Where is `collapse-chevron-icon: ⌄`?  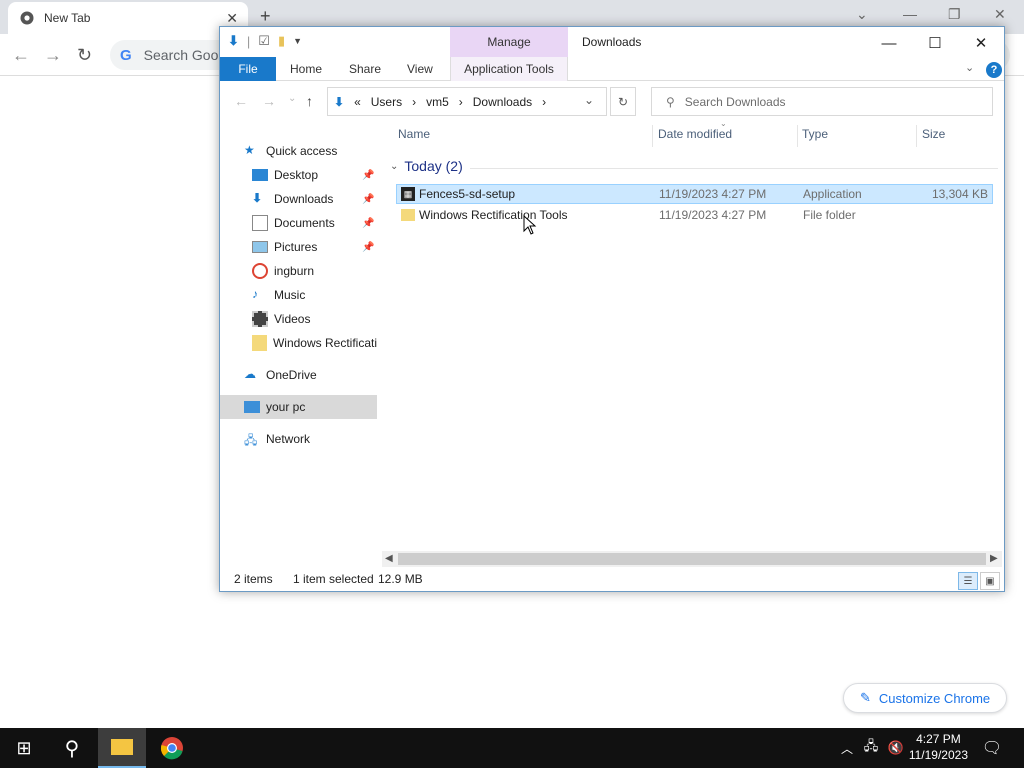
collapse-chevron-icon: ⌄ is located at coordinates (394, 166).